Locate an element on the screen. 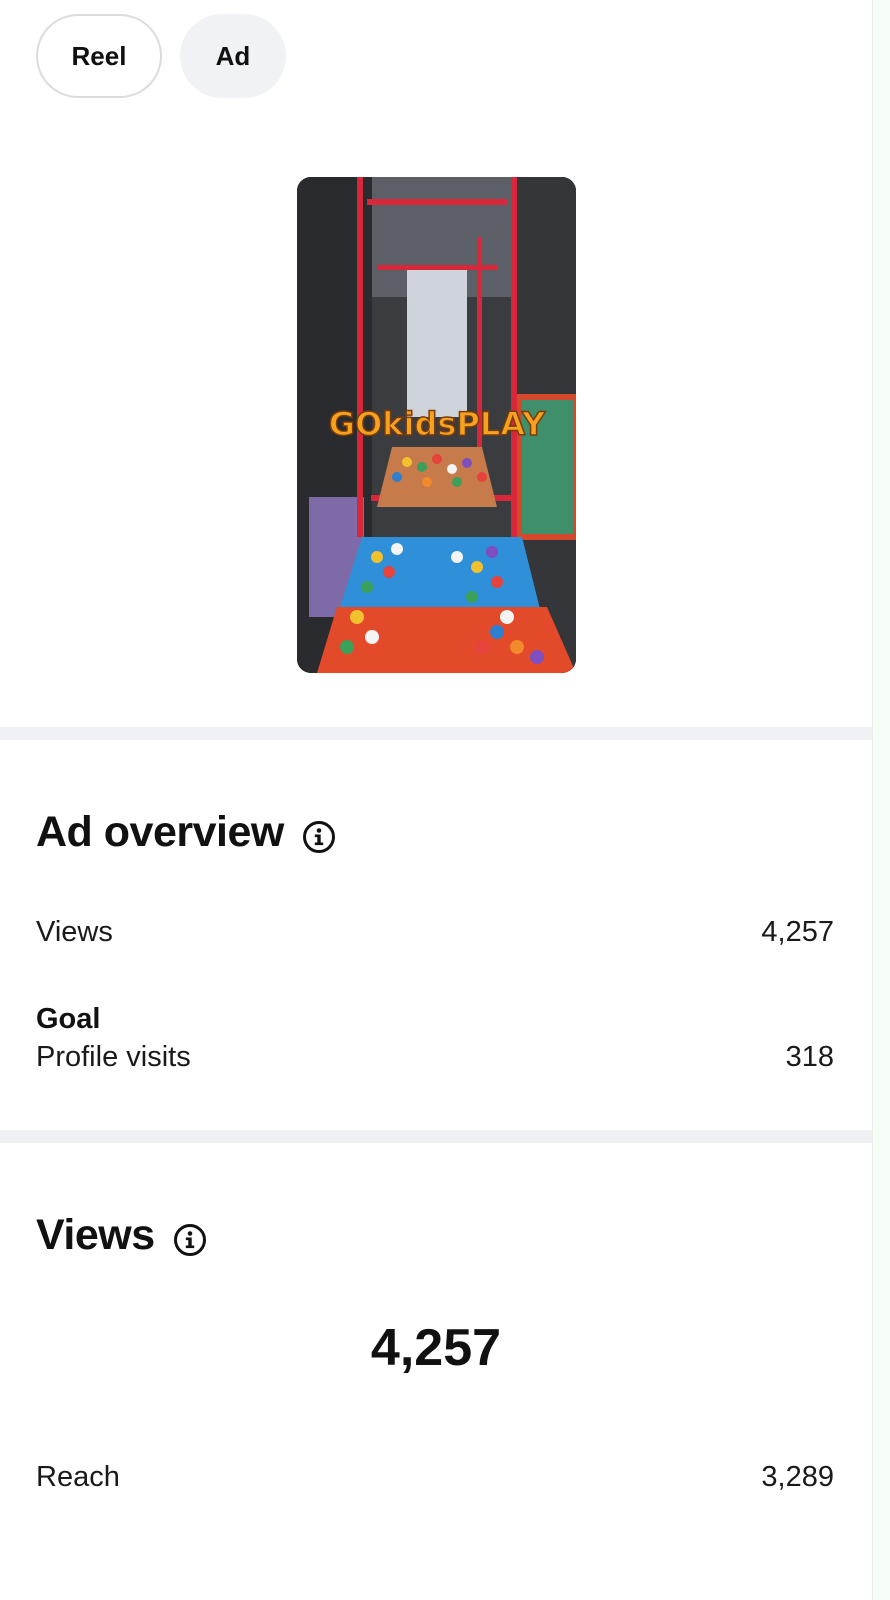  tab-ad-label: Ad is located at coordinates (233, 55).